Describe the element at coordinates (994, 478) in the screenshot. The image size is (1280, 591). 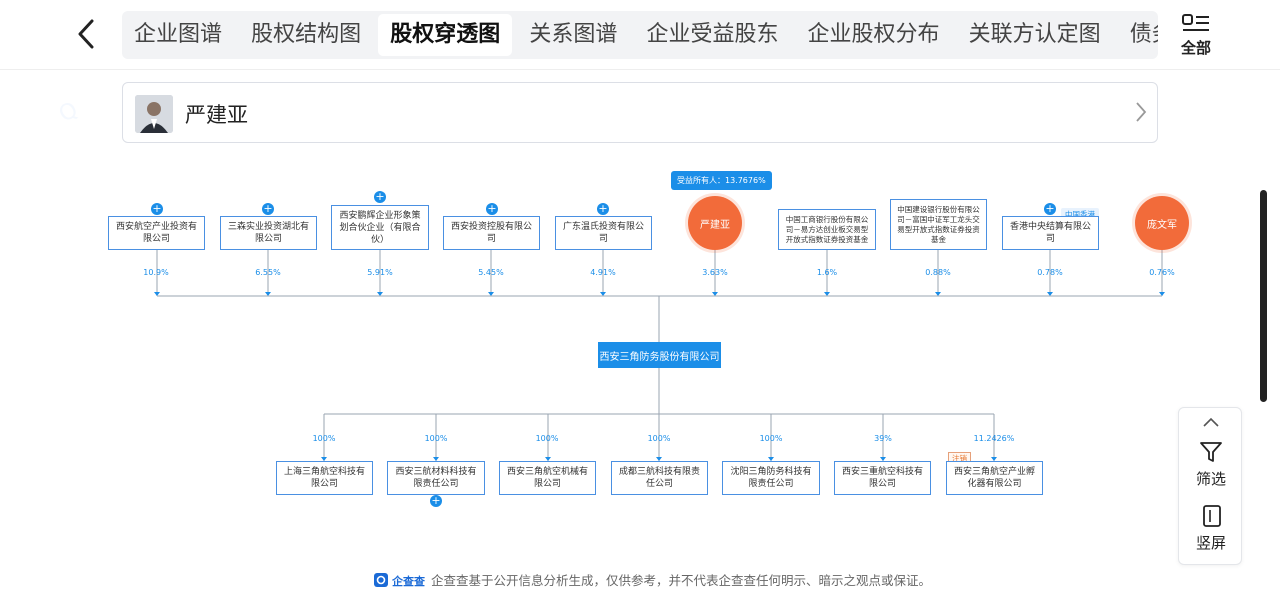
I see `subsidiary-node: 西安三角航空产业孵化器有限公司` at that location.